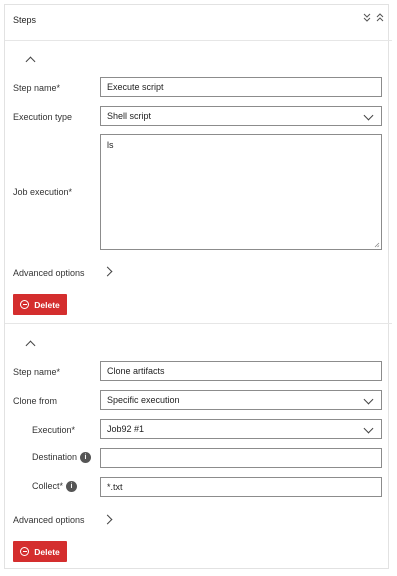 The height and width of the screenshot is (576, 397). Describe the element at coordinates (241, 87) in the screenshot. I see `step1-step-name-input: Execute script` at that location.